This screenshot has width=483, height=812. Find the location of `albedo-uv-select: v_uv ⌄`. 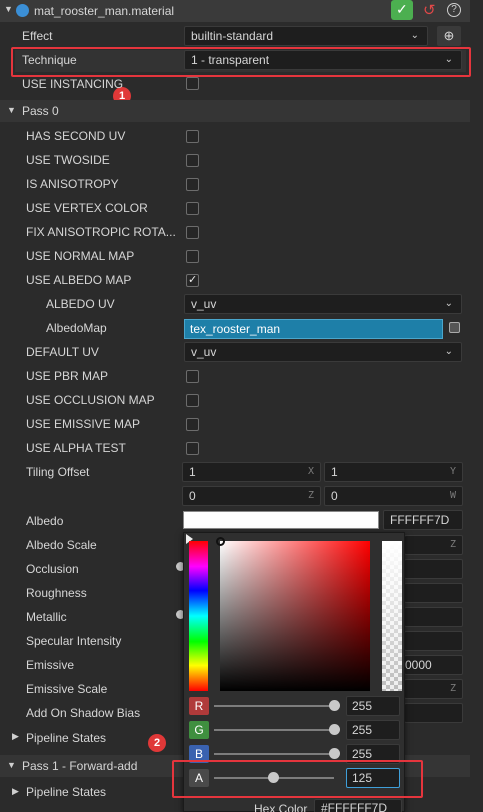

albedo-uv-select: v_uv ⌄ is located at coordinates (323, 304).